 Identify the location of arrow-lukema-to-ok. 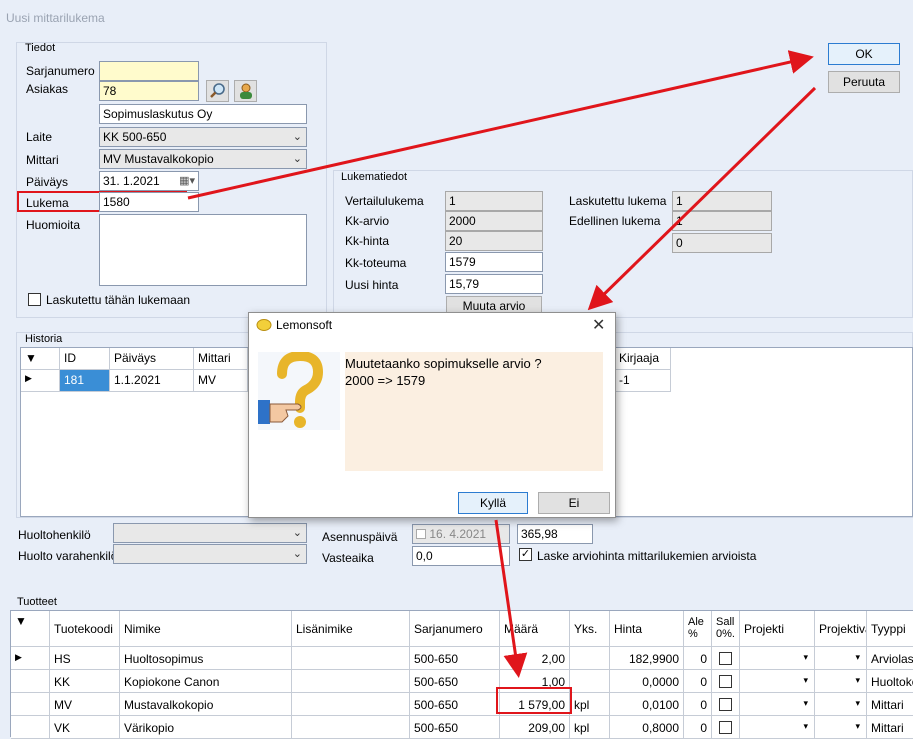
(500, 125).